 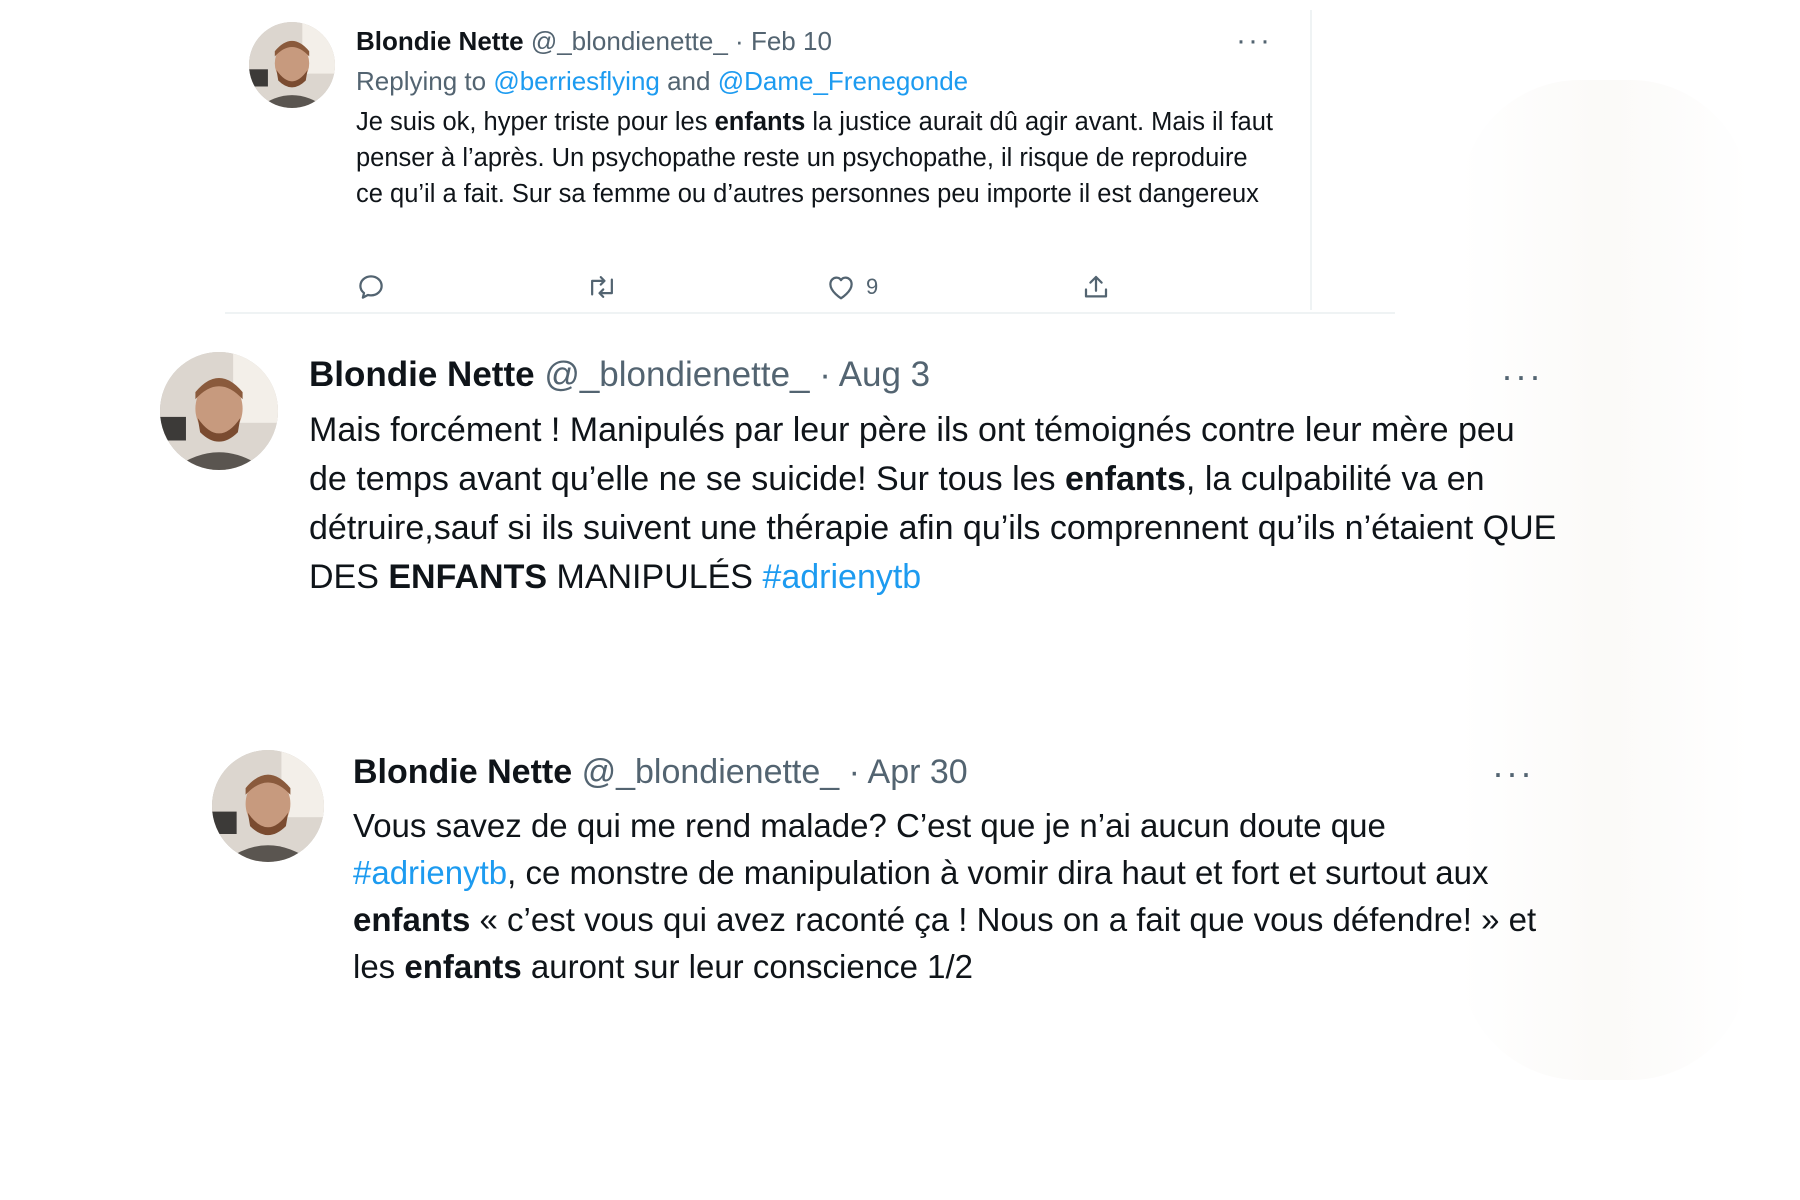 What do you see at coordinates (918, 772) in the screenshot?
I see `tweet-date: Apr 30` at bounding box center [918, 772].